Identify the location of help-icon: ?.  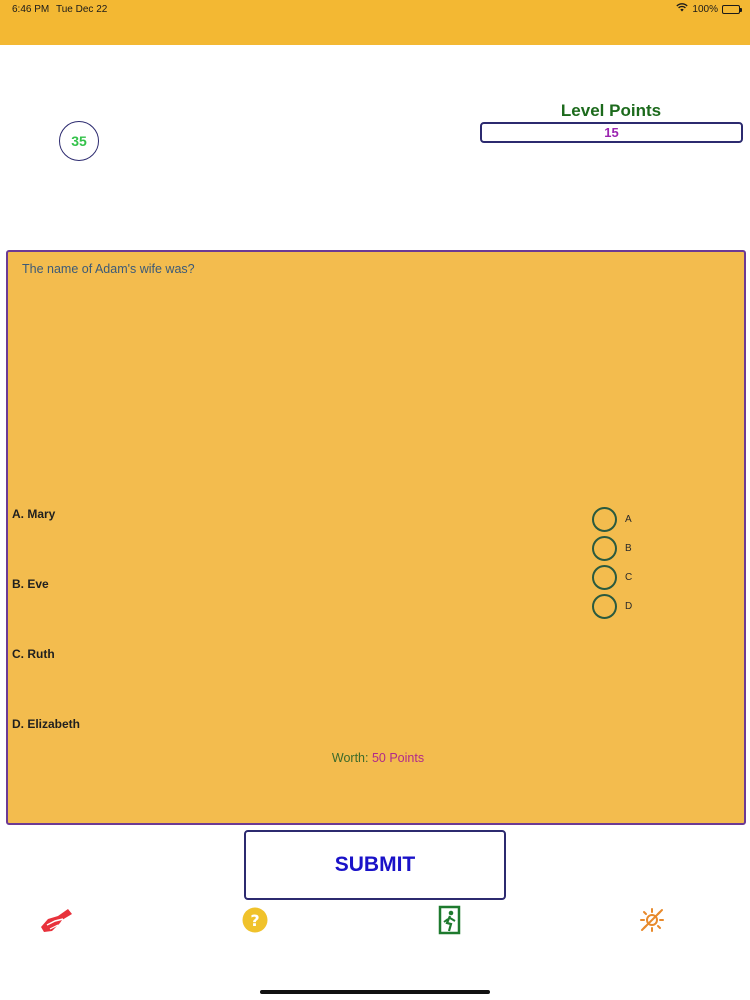
(255, 920).